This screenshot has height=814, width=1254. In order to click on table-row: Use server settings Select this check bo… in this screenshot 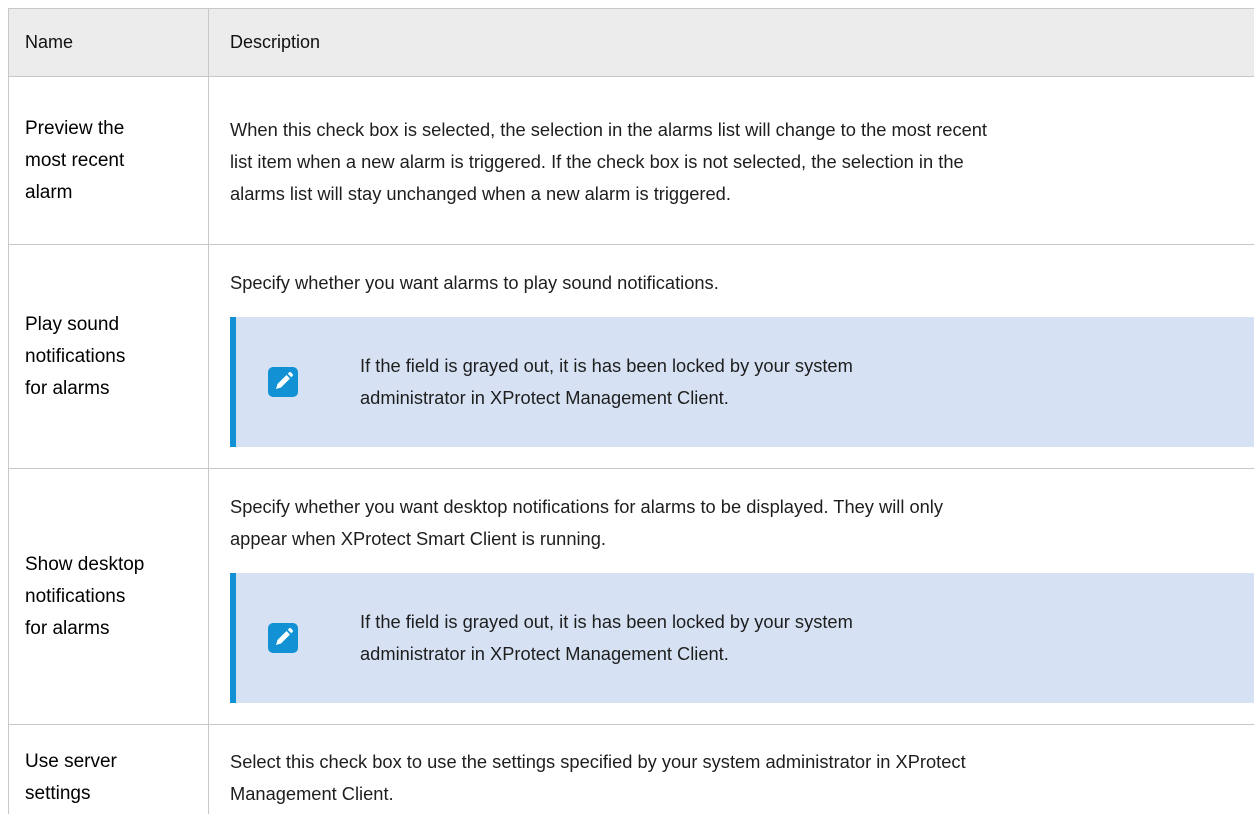, I will do `click(631, 769)`.